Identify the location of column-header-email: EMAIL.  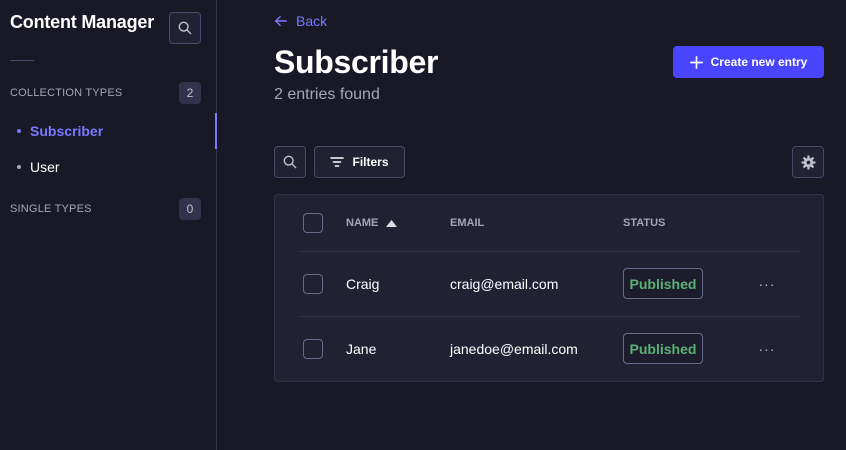
(467, 223).